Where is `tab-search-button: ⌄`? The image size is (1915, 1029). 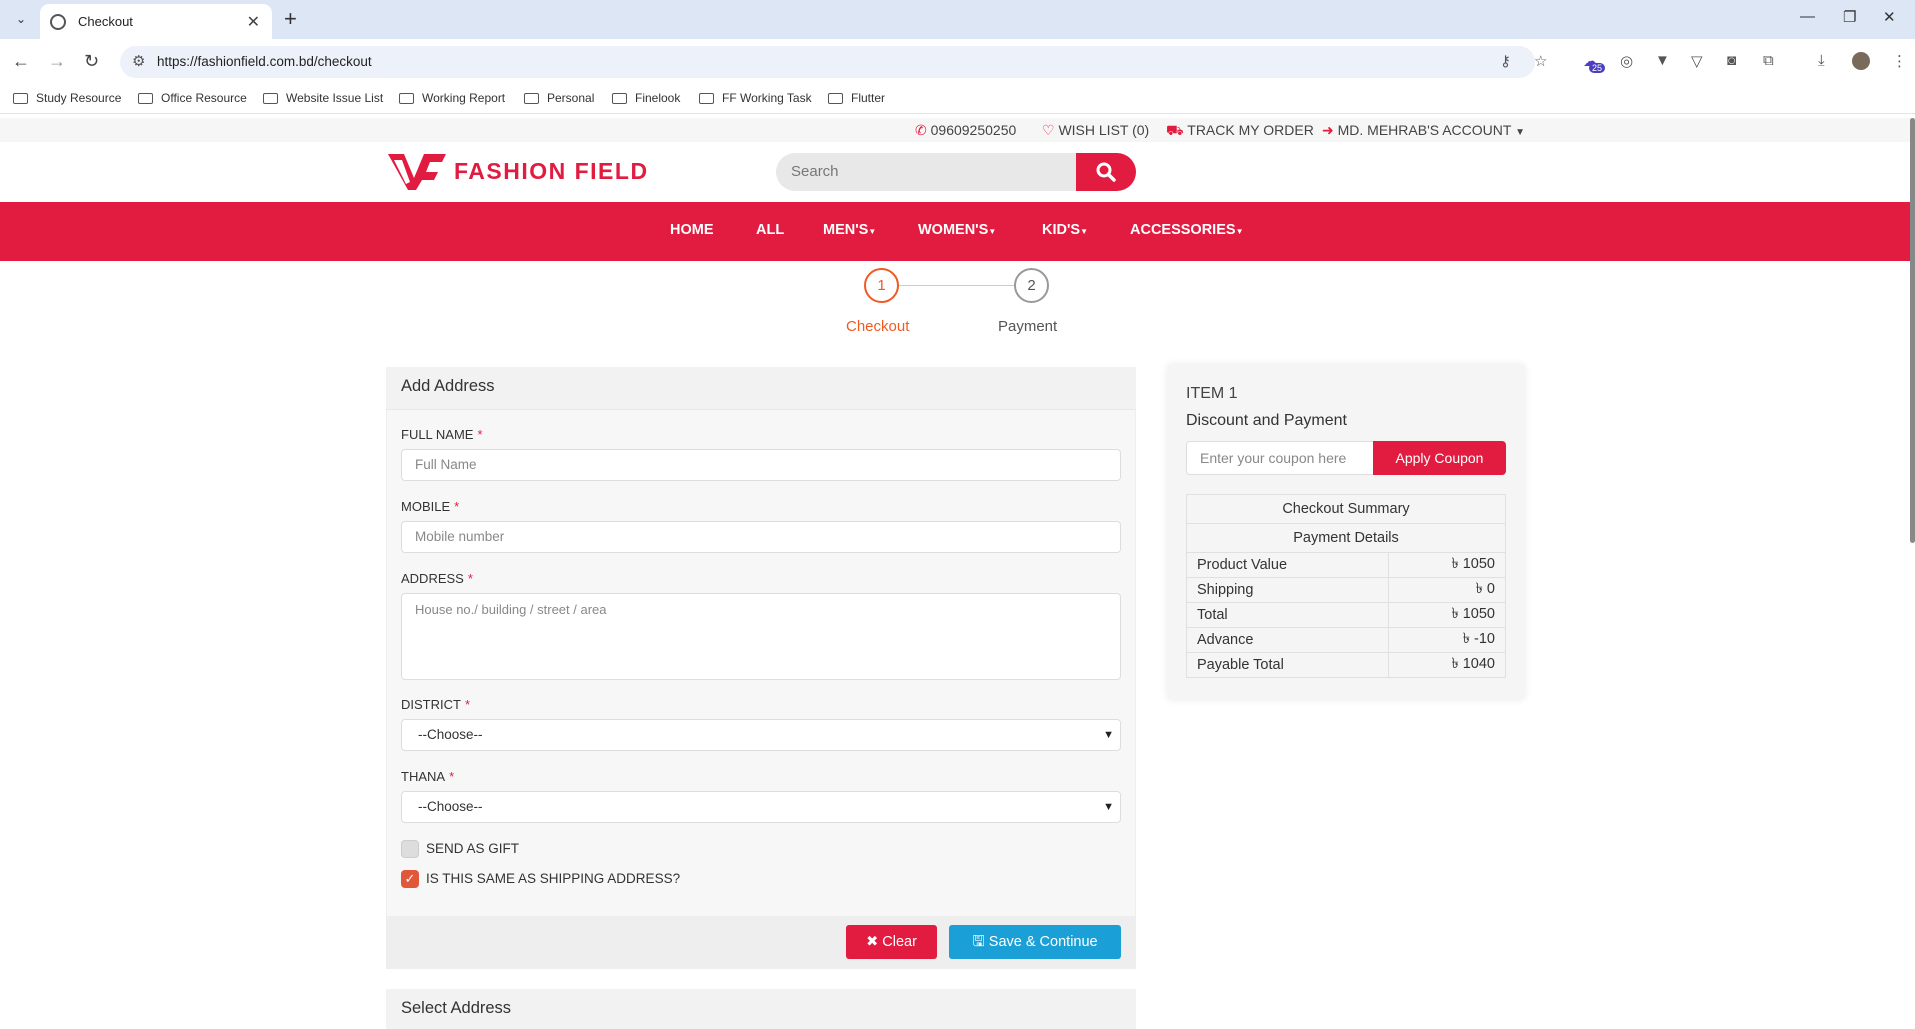
tab-search-button: ⌄ is located at coordinates (21, 19).